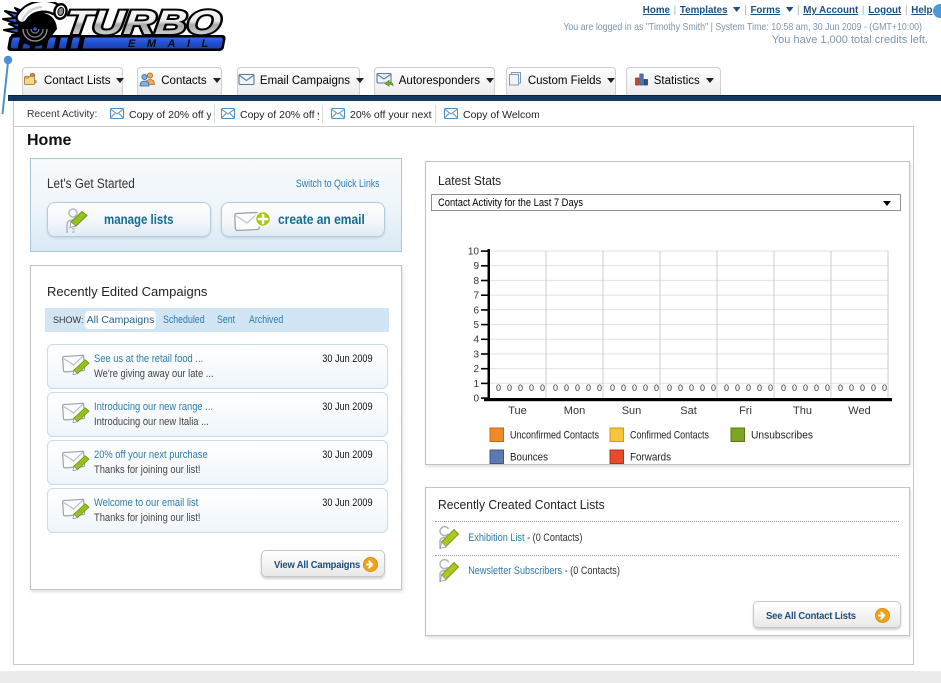 This screenshot has height=683, width=941. Describe the element at coordinates (802, 411) in the screenshot. I see `svg-text: Thu` at that location.